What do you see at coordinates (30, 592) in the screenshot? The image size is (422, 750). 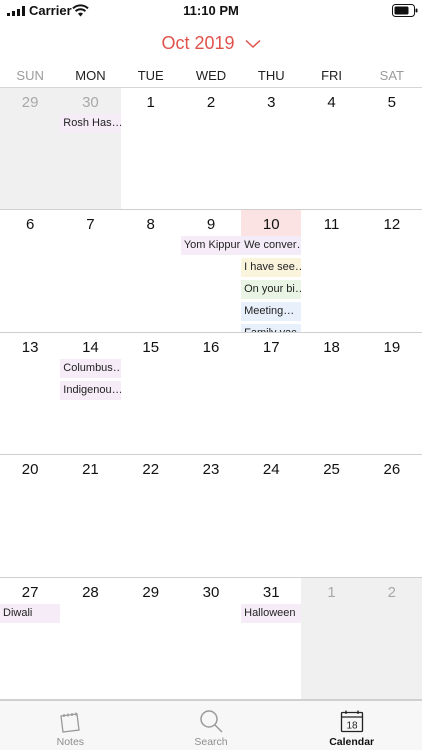 I see `day-number: 27` at bounding box center [30, 592].